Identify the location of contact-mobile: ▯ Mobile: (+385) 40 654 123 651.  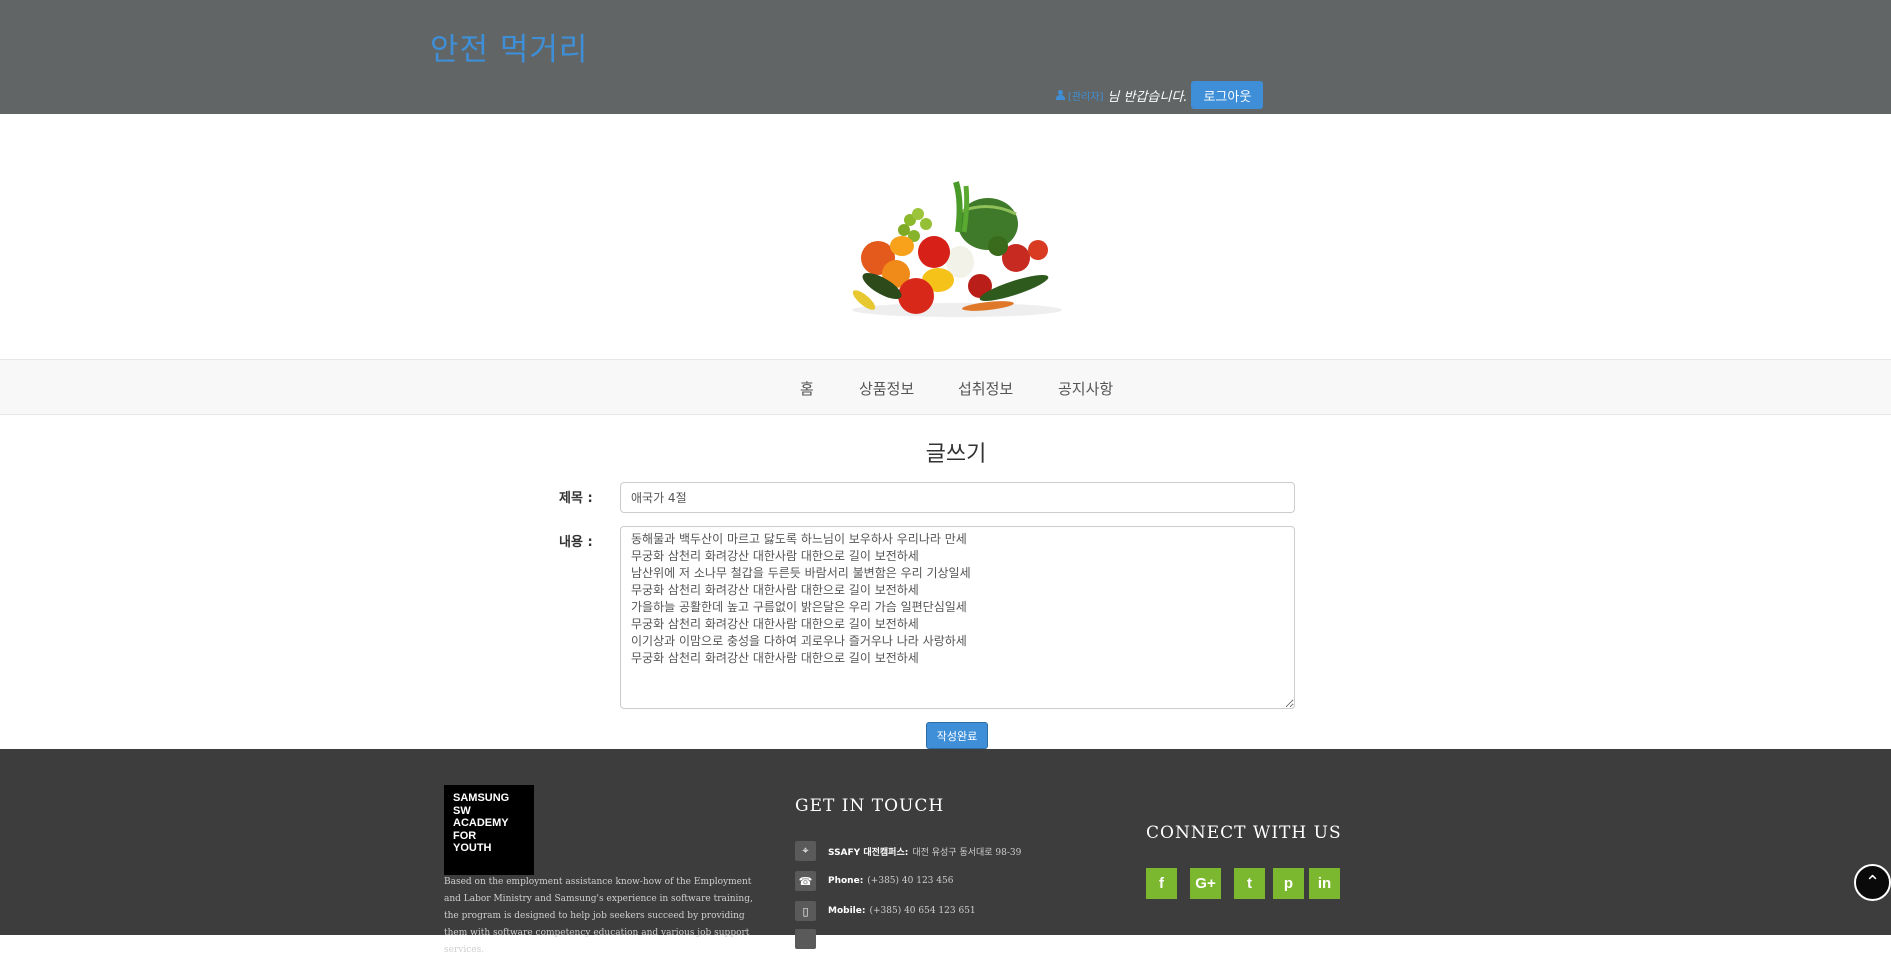
(885, 911).